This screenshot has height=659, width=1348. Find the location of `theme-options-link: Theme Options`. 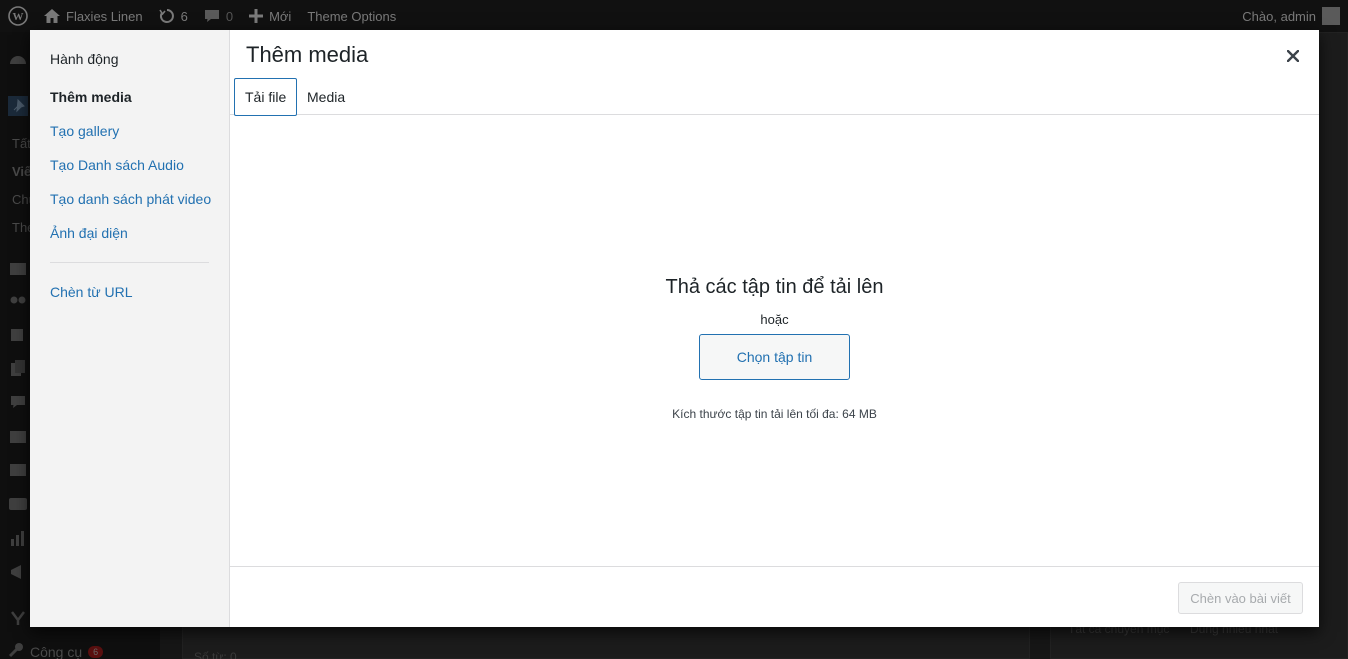

theme-options-link: Theme Options is located at coordinates (351, 16).